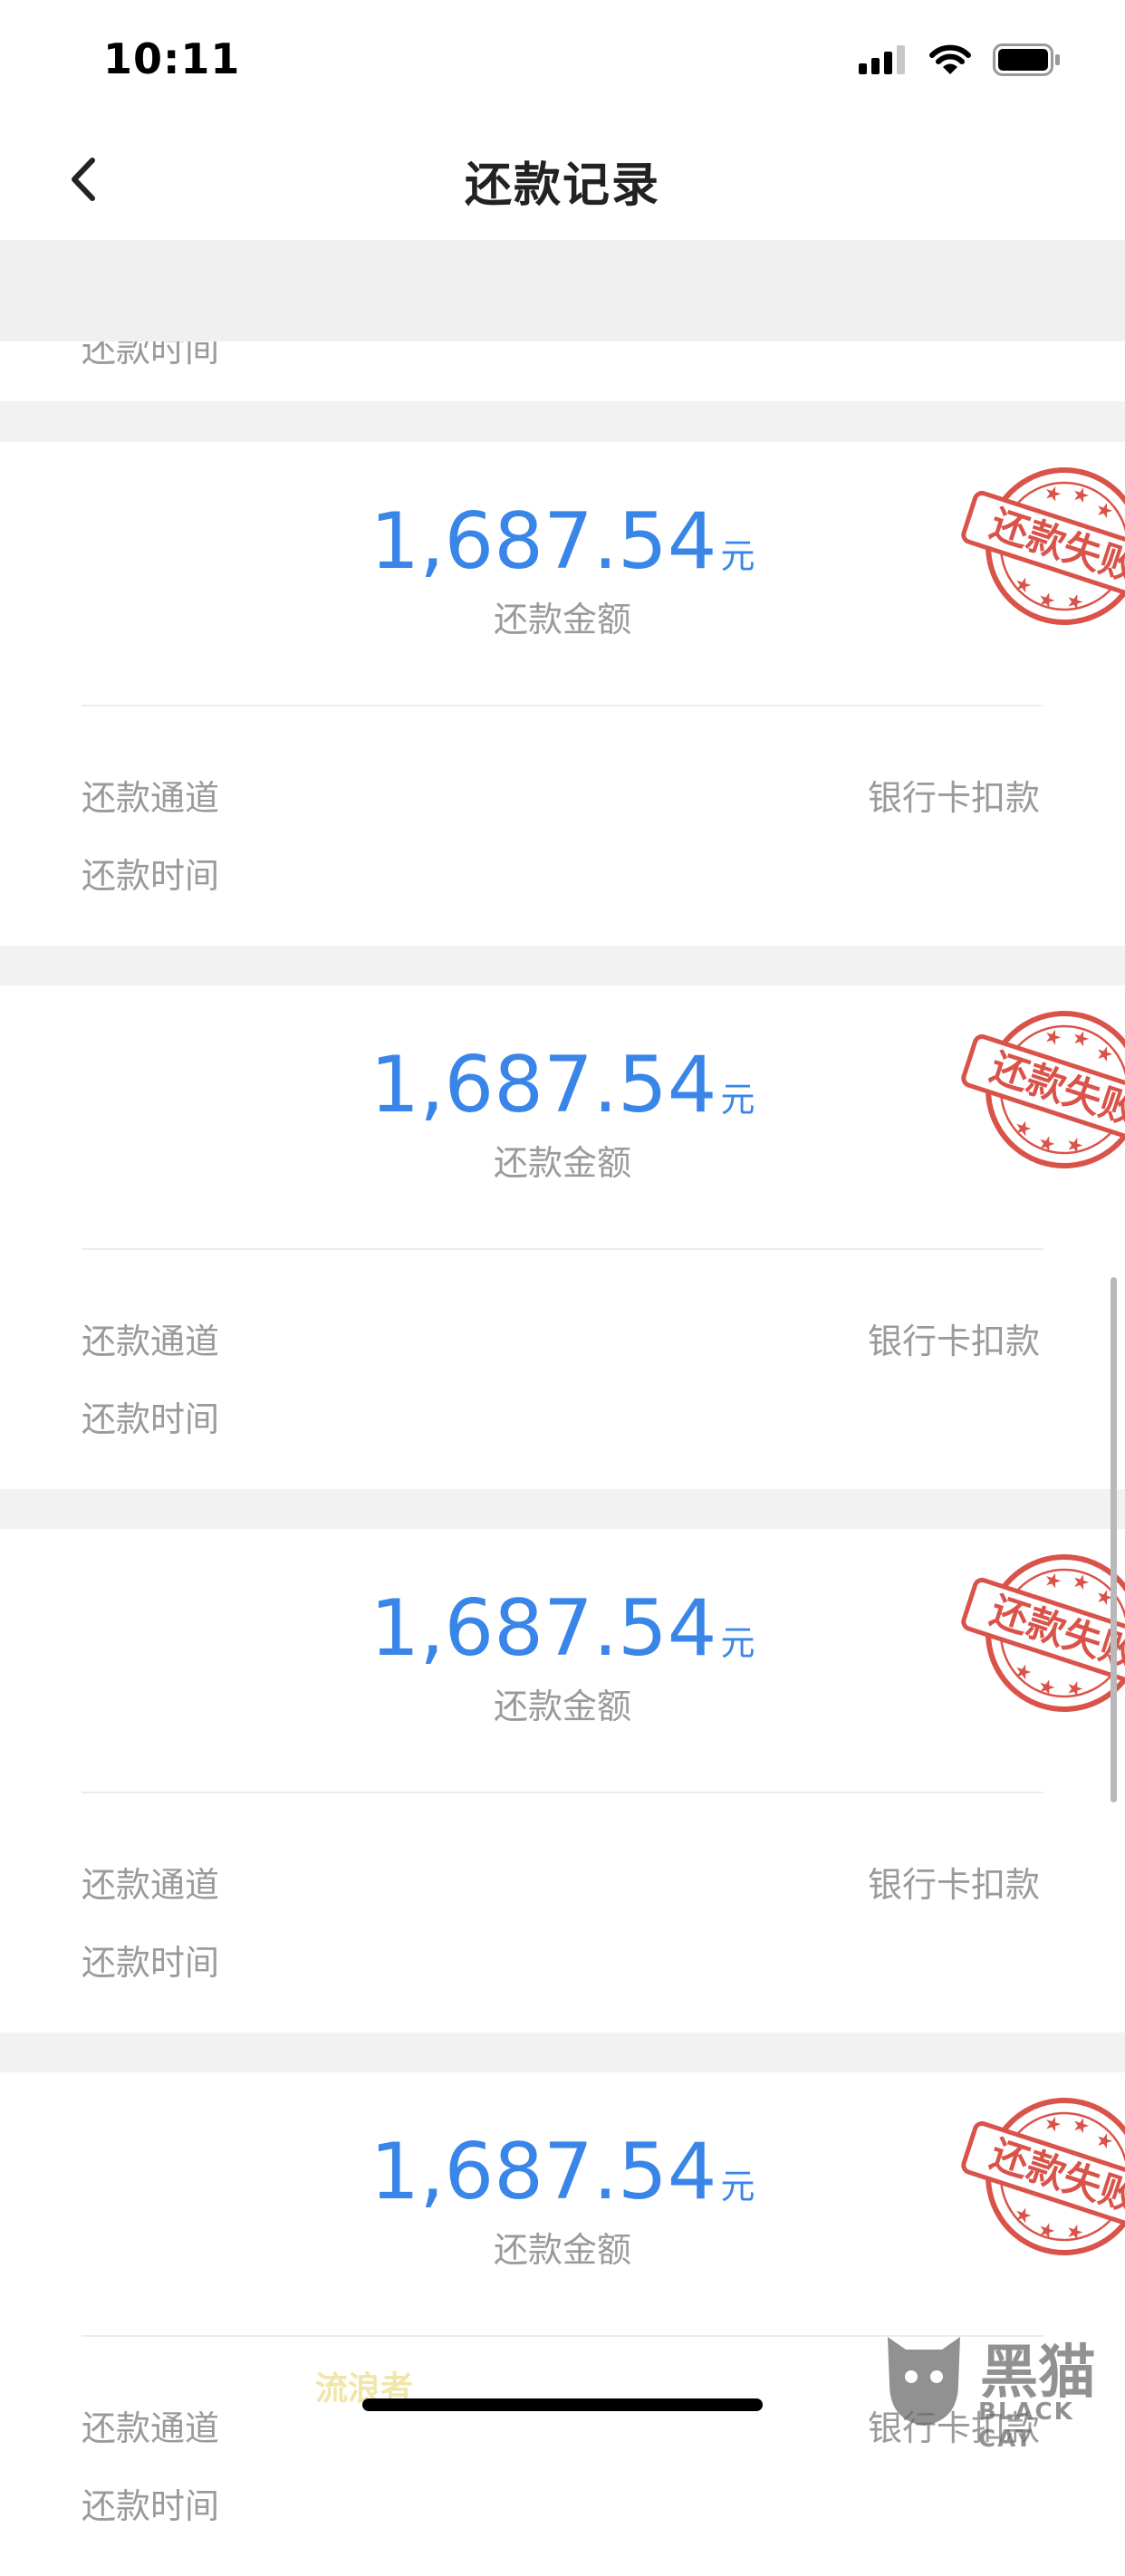 This screenshot has height=2576, width=1125. What do you see at coordinates (882, 59) in the screenshot?
I see `signal-icon` at bounding box center [882, 59].